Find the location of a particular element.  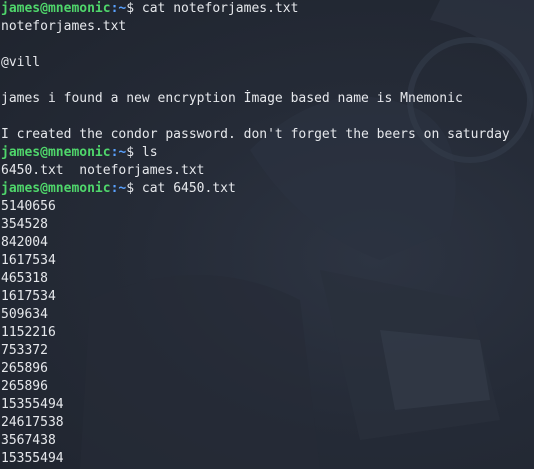

output-line: 753372 is located at coordinates (24, 350).